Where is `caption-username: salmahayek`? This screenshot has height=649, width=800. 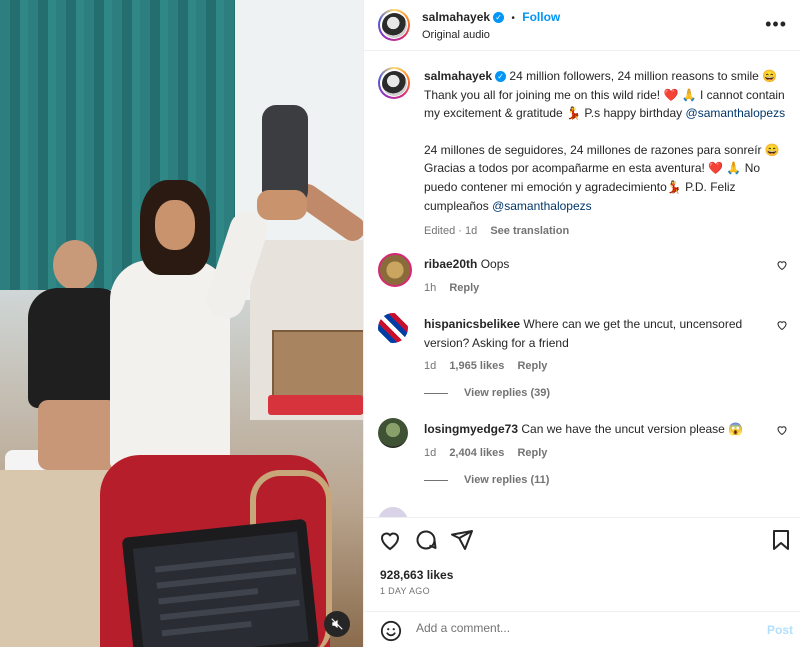
caption-username: salmahayek is located at coordinates (458, 76).